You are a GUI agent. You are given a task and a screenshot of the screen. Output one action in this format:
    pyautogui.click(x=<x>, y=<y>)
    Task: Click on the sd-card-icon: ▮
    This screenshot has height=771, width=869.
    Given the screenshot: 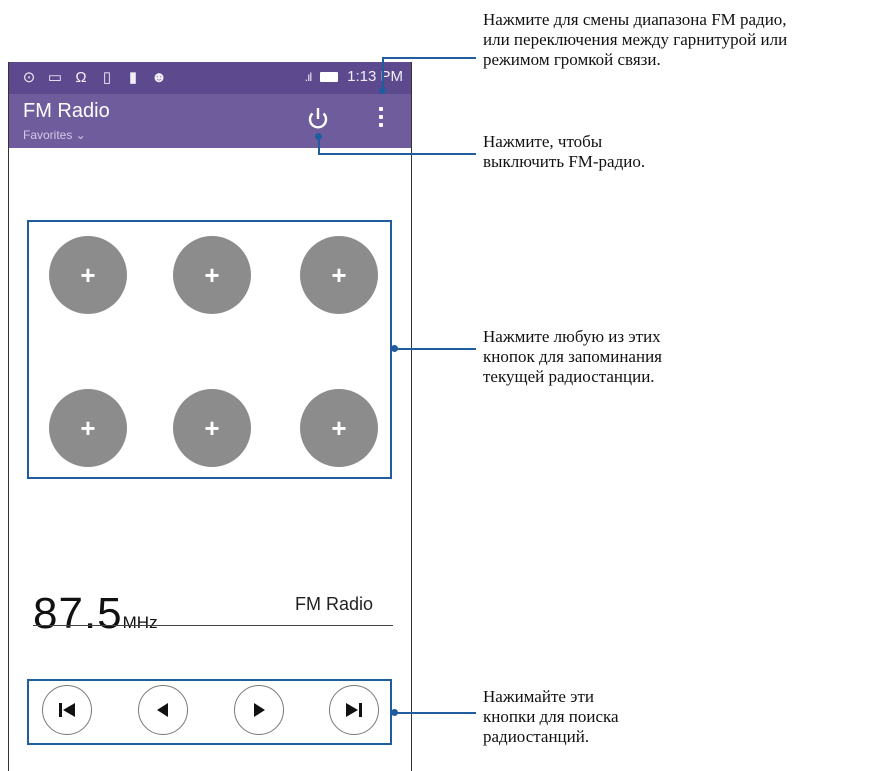 What is the action you would take?
    pyautogui.click(x=133, y=77)
    